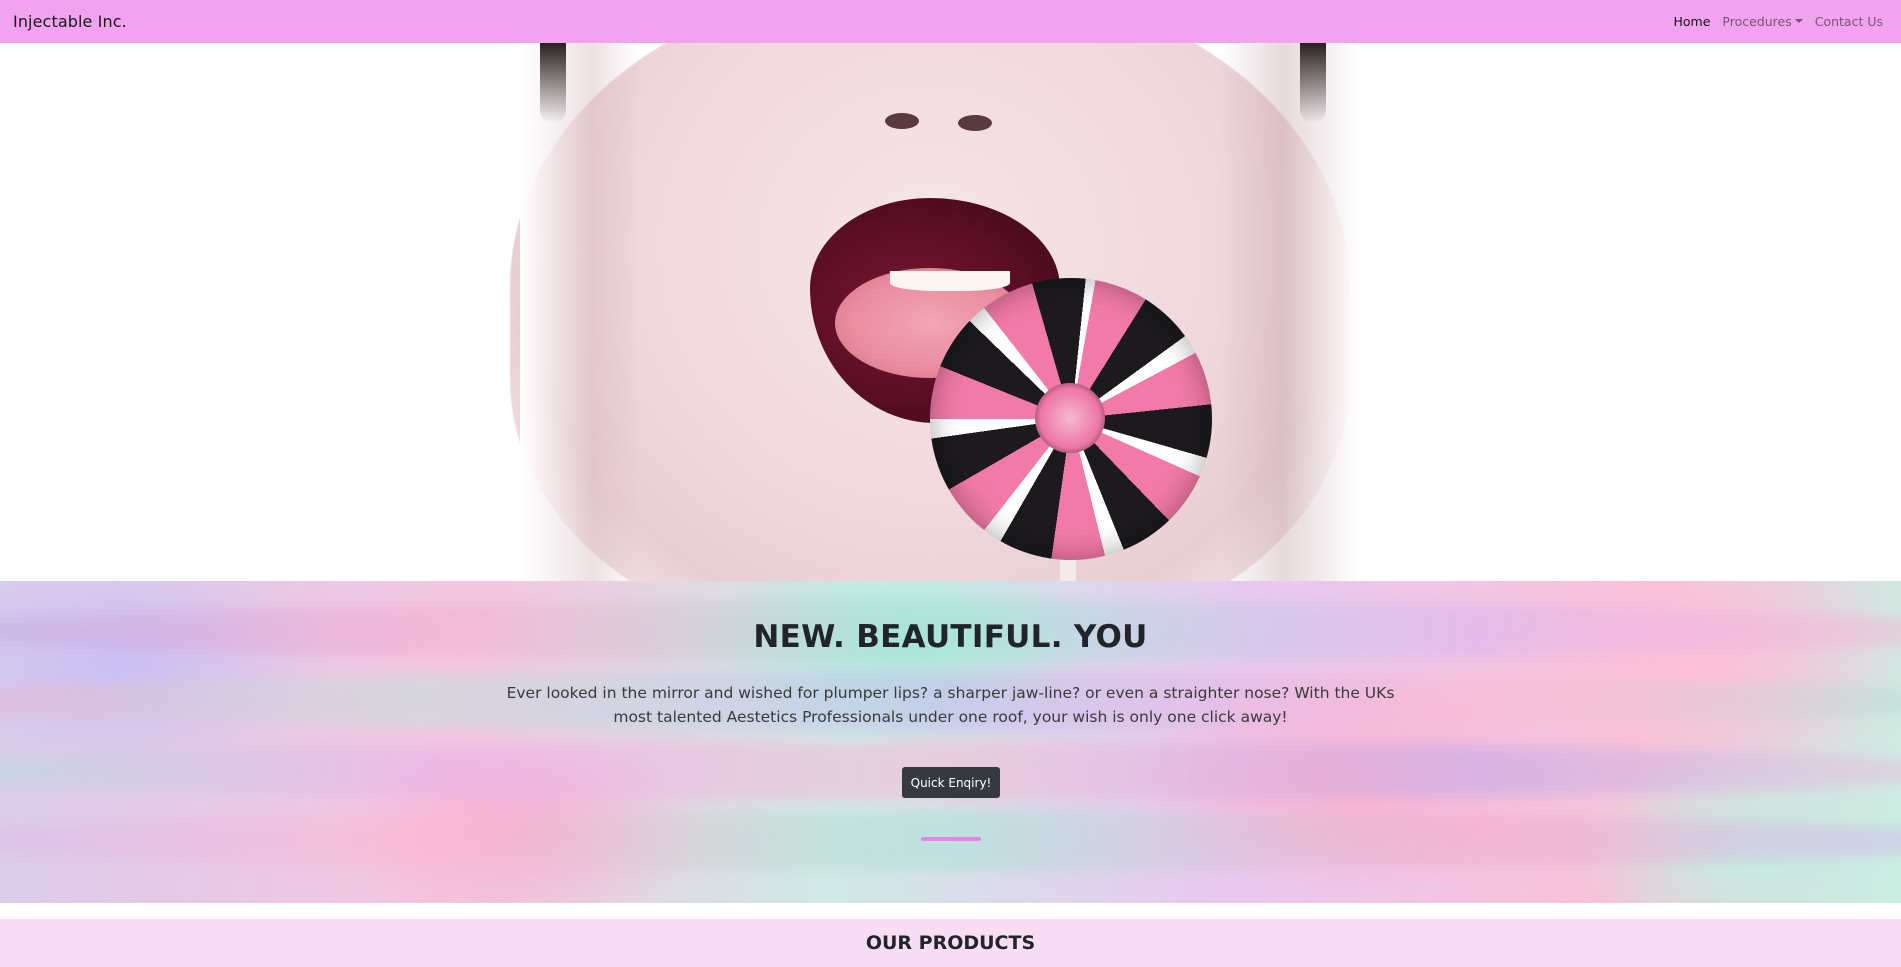 The image size is (1901, 967). I want to click on lollipop-stick, so click(1068, 569).